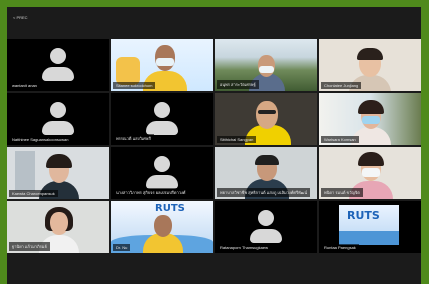 This screenshot has height=284, width=429. Describe the element at coordinates (58, 227) in the screenshot. I see `participant-tile: ฐานิยา แก้วมาภิรมย์` at that location.